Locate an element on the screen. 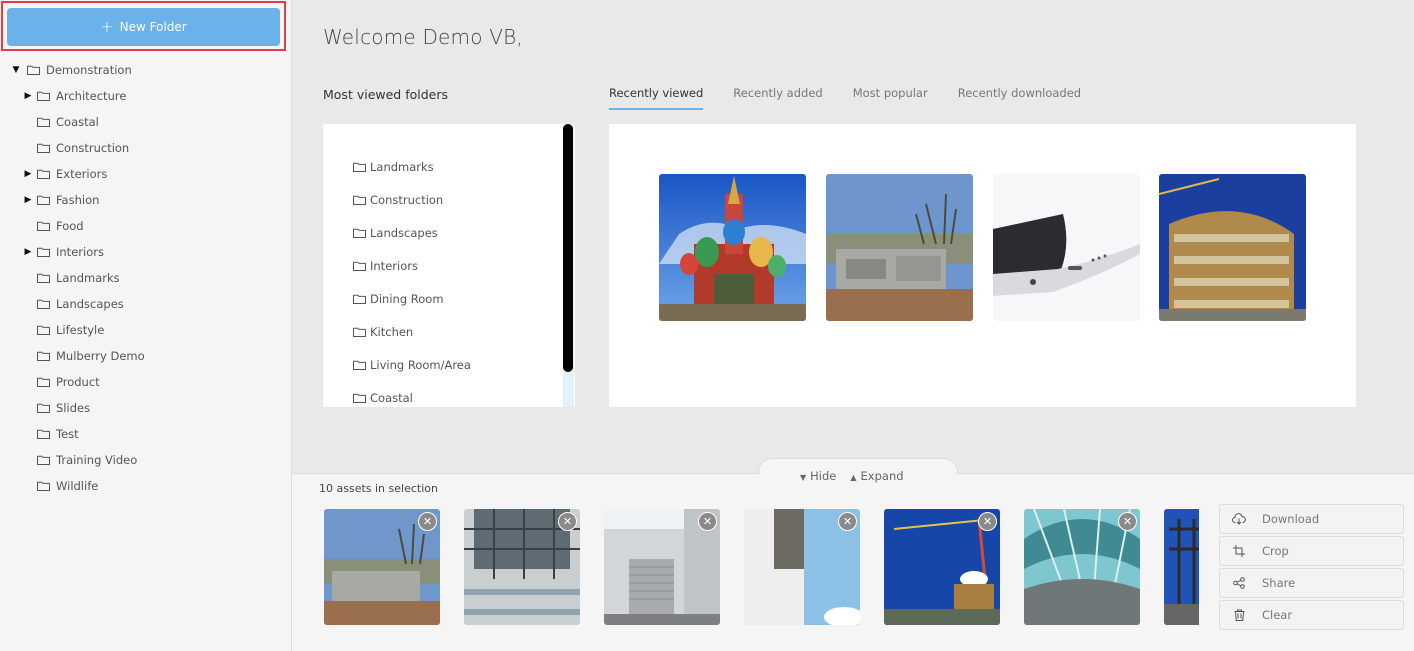  tab-recently-added: Recently added is located at coordinates (777, 98).